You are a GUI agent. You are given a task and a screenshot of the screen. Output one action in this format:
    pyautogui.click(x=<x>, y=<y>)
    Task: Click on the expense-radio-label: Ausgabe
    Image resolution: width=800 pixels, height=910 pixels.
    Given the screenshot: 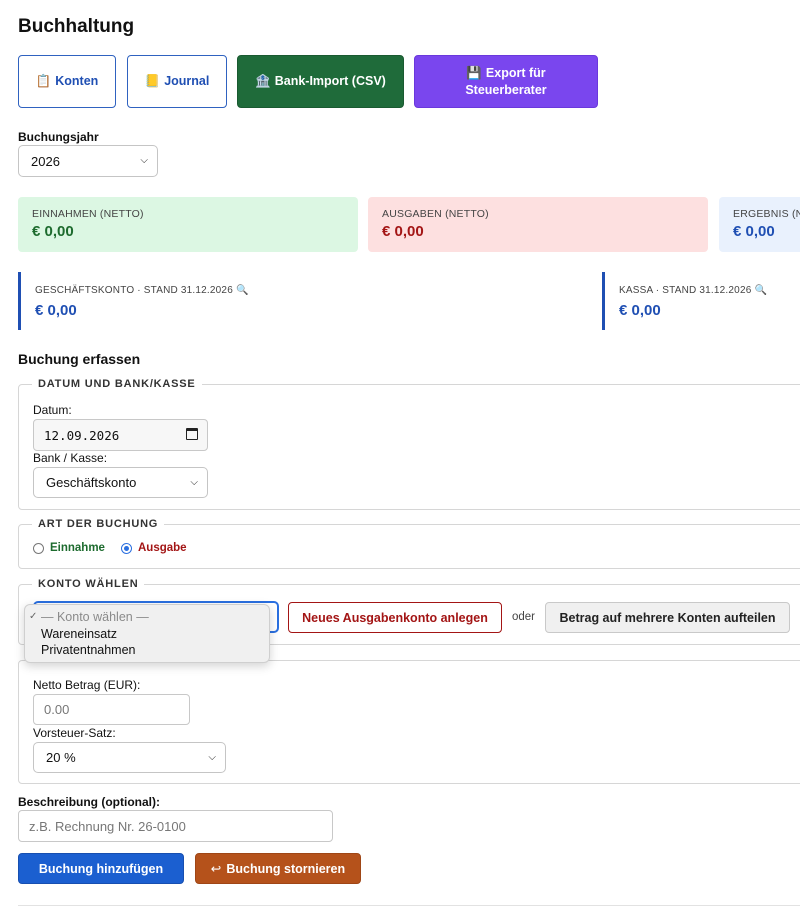 What is the action you would take?
    pyautogui.click(x=162, y=548)
    